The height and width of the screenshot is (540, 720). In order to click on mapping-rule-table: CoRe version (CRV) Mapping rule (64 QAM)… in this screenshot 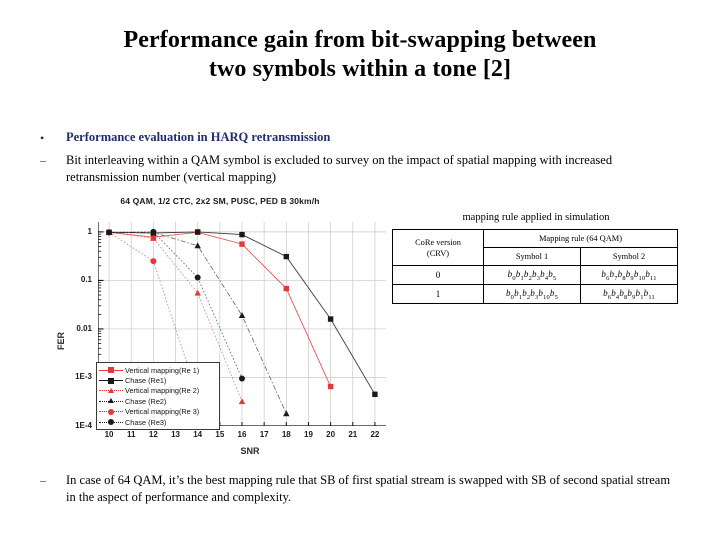, I will do `click(535, 266)`.